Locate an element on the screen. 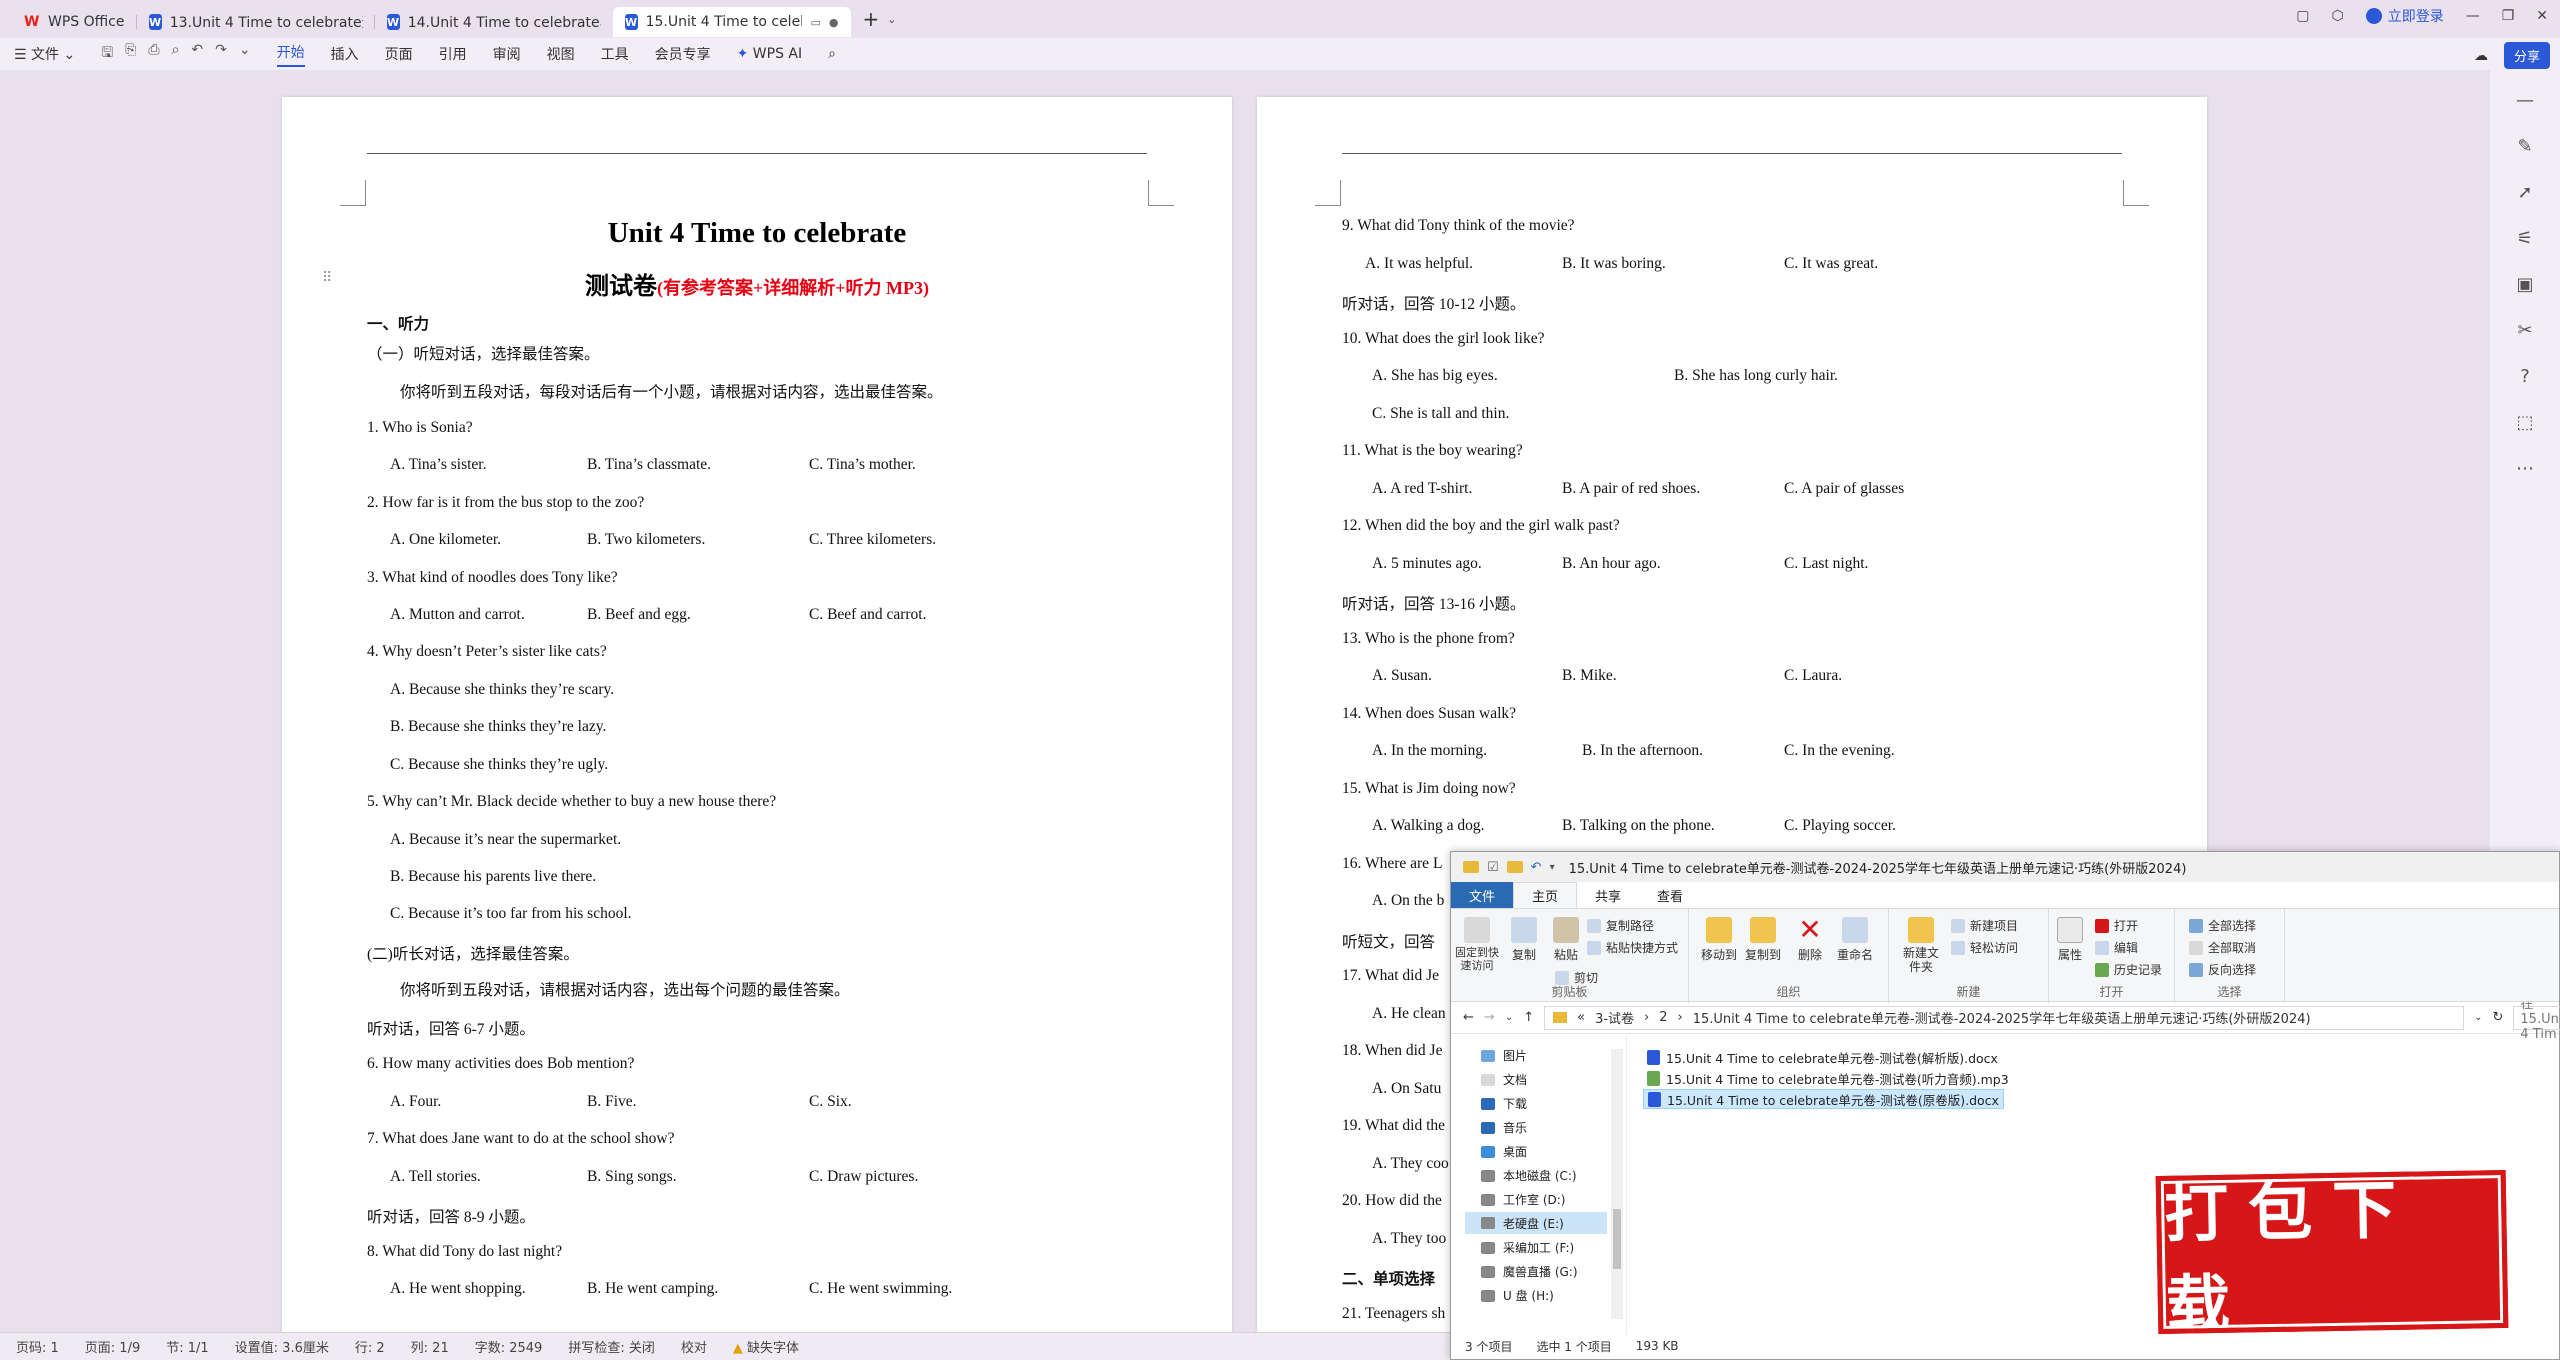 This screenshot has height=1360, width=2560. redo-icon: ↷ is located at coordinates (221, 54).